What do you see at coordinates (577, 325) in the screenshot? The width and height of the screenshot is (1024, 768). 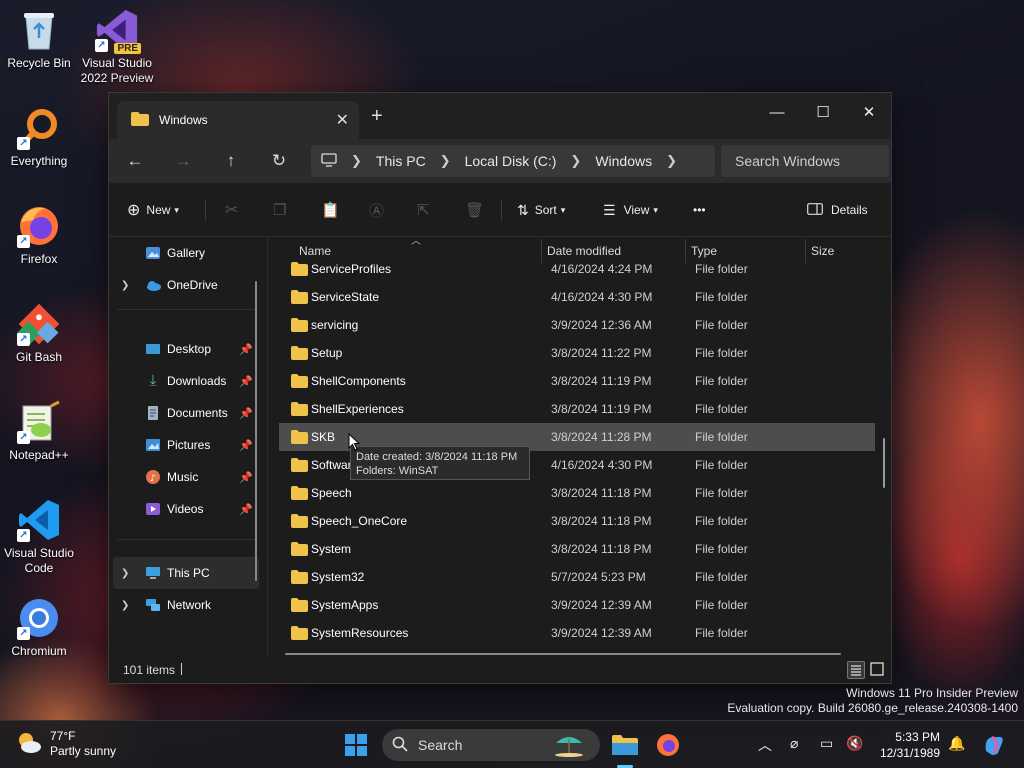 I see `table-row: servicing 3/9/2024 12:36 AM File folder` at bounding box center [577, 325].